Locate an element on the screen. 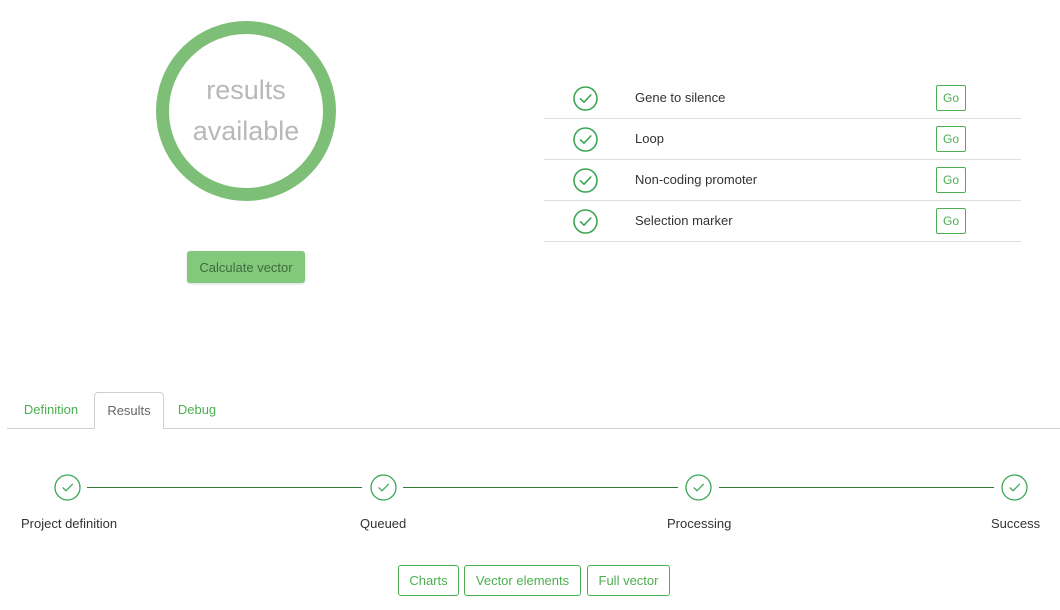 The width and height of the screenshot is (1060, 610). vector-elements-button: Vector elements is located at coordinates (522, 580).